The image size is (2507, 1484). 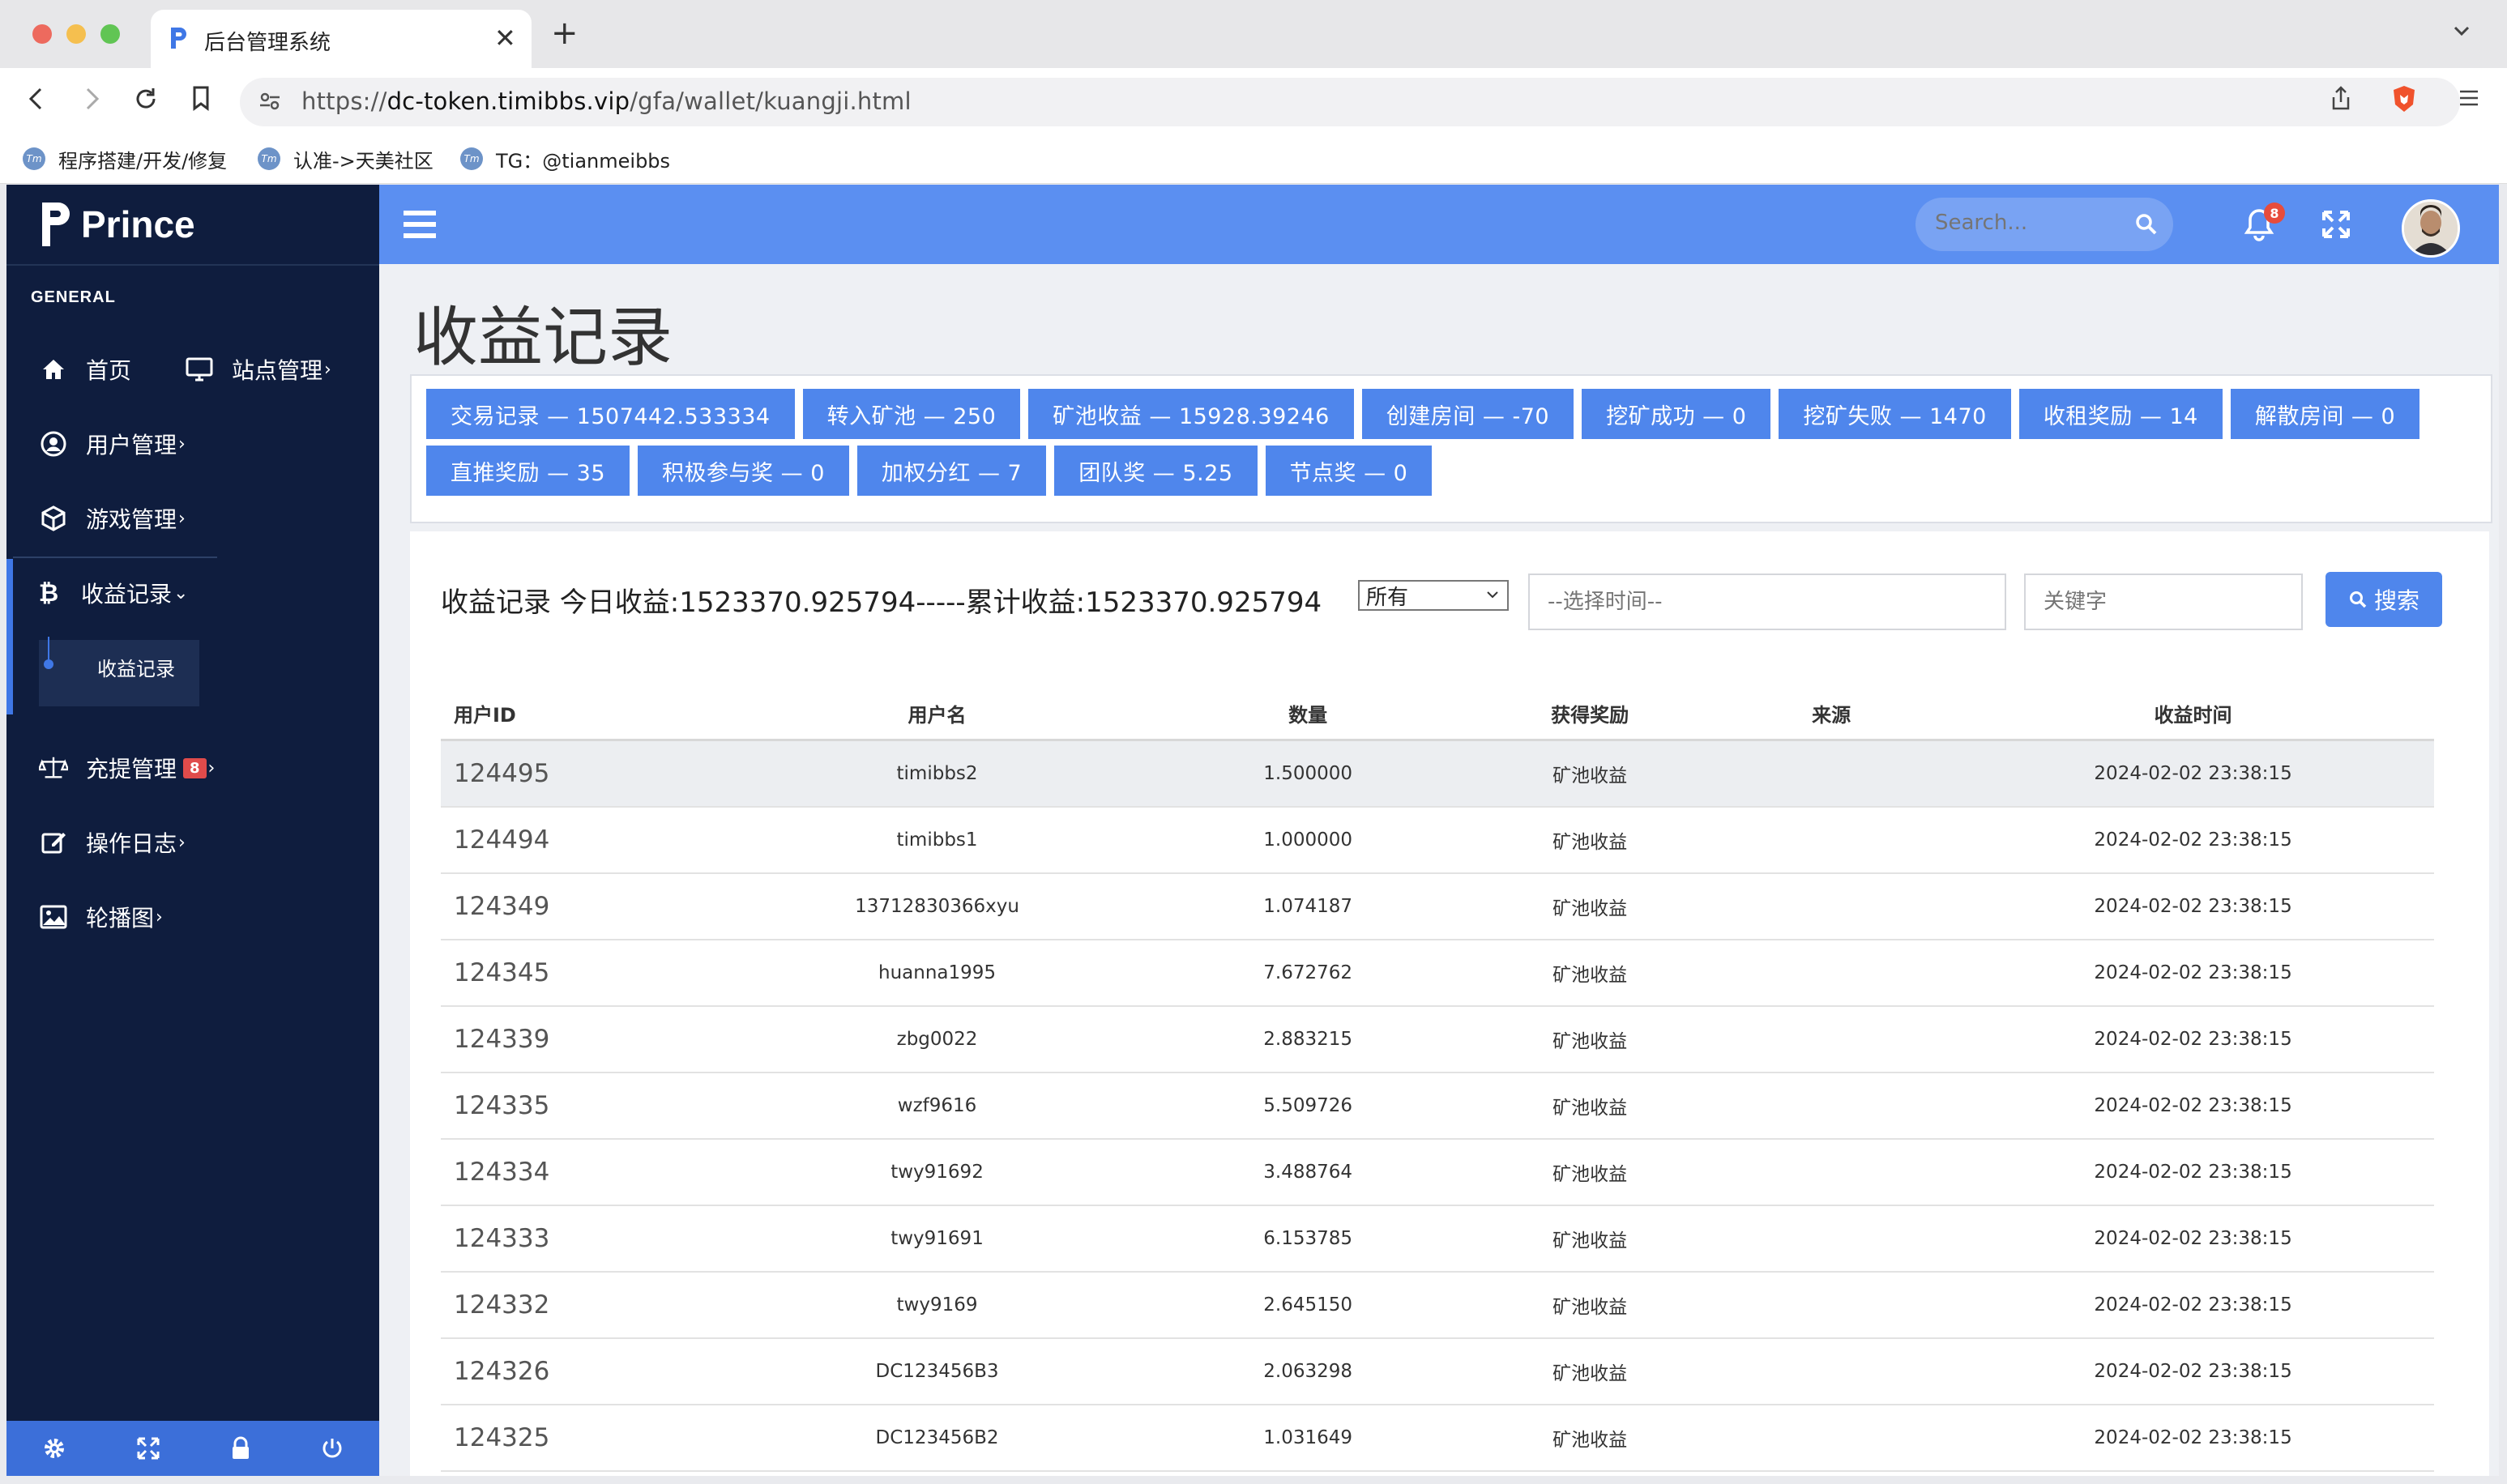 What do you see at coordinates (363, 161) in the screenshot?
I see `bookmark-label: 认准->天美社区` at bounding box center [363, 161].